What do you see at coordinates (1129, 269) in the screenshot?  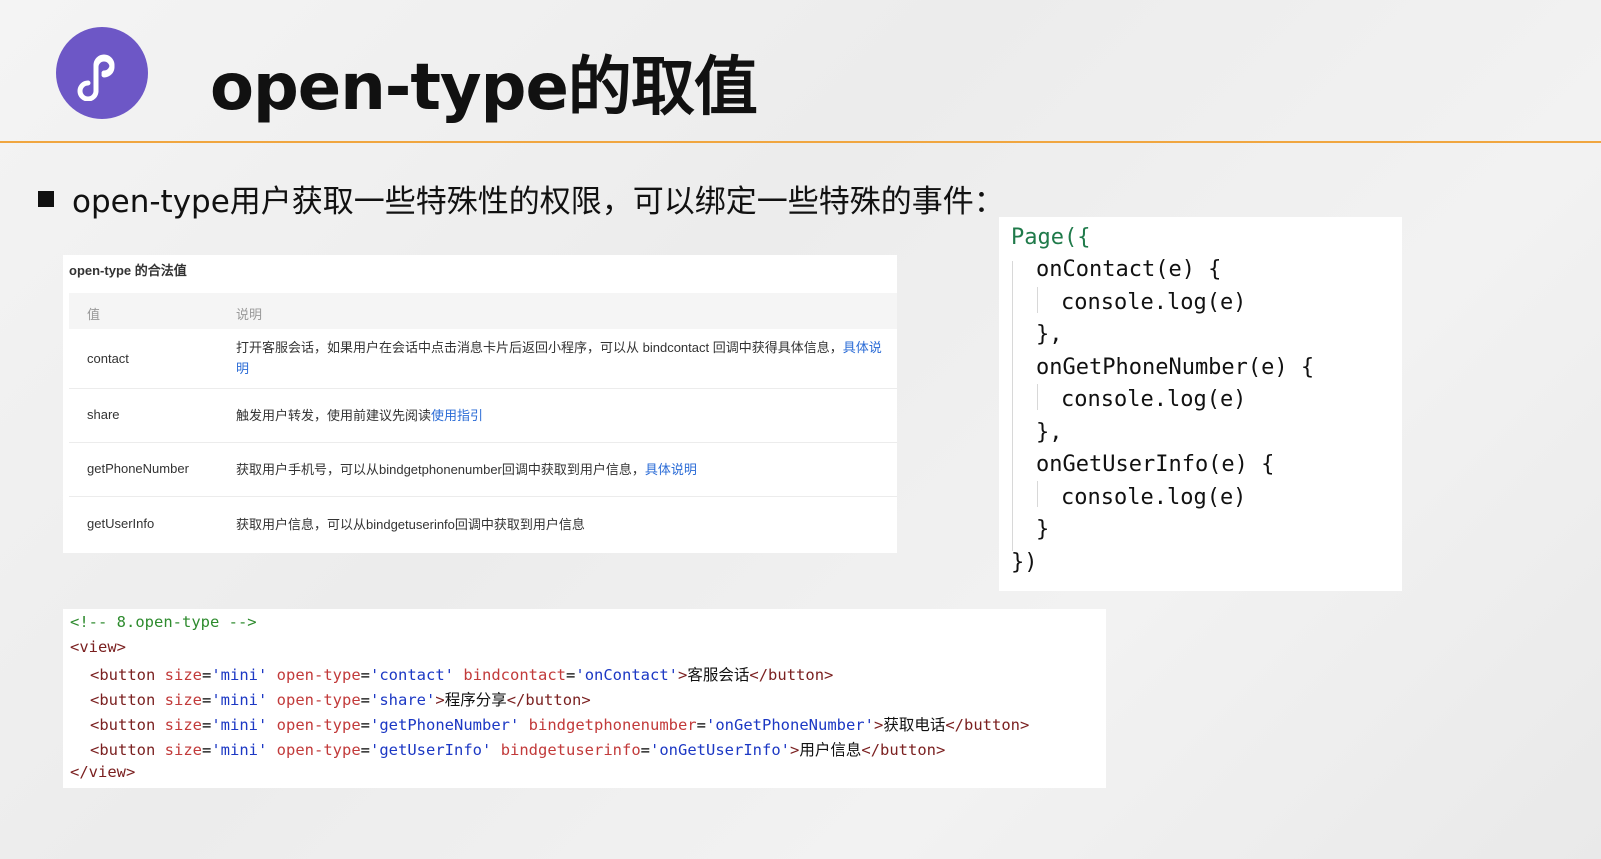 I see `code-line: onContact(e) {` at bounding box center [1129, 269].